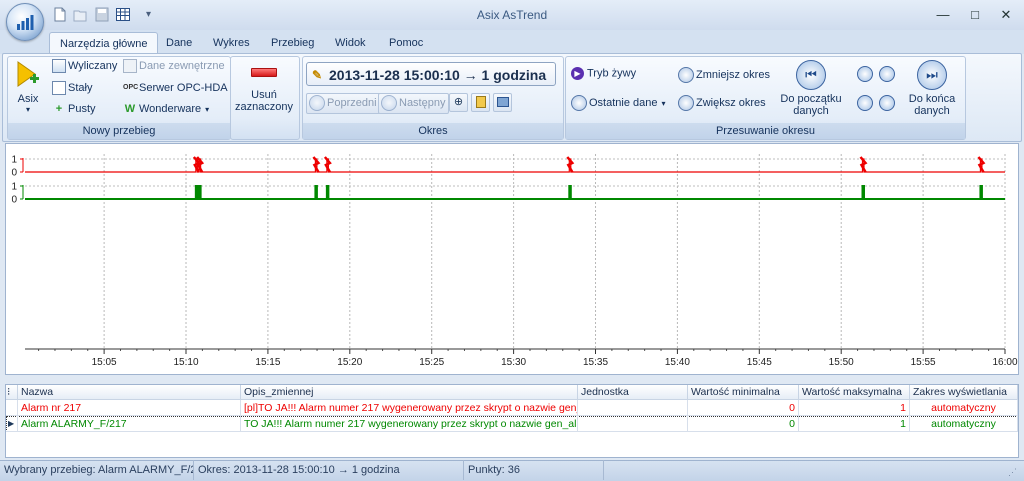 This screenshot has width=1024, height=481. What do you see at coordinates (350, 43) in the screenshot?
I see `tab-view: Widok` at bounding box center [350, 43].